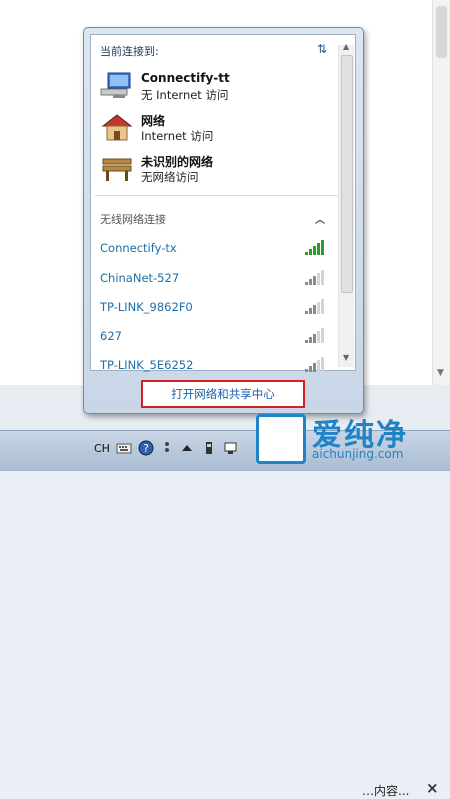  I want to click on house-network-icon, so click(117, 127).